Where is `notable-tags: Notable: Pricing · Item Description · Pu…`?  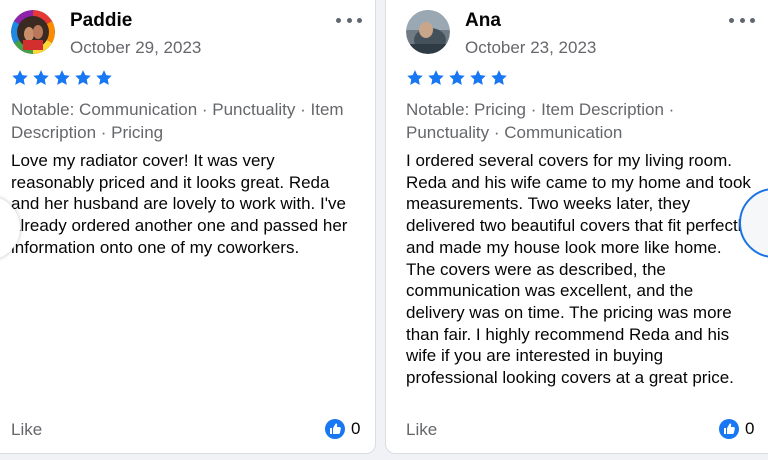 notable-tags: Notable: Pricing · Item Description · Pu… is located at coordinates (540, 121).